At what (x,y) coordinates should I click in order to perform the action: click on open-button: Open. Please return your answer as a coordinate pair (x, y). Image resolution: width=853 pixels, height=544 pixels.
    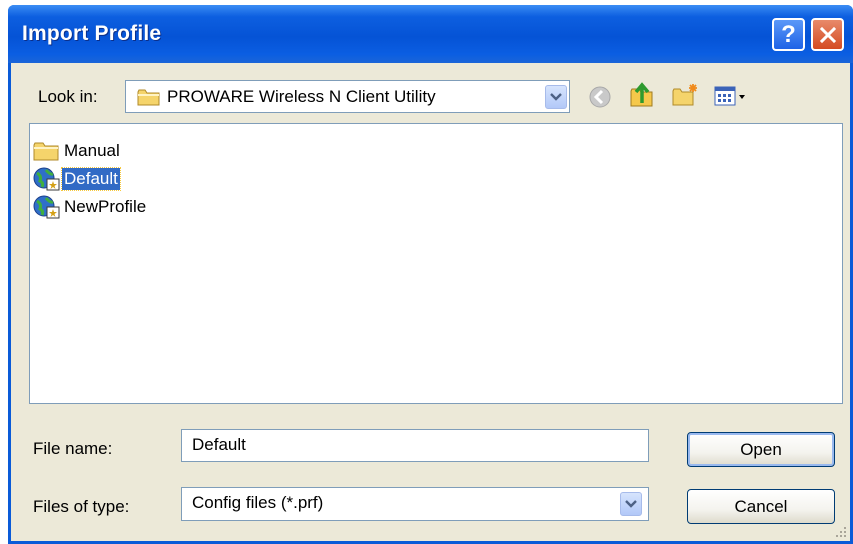
    Looking at the image, I should click on (761, 449).